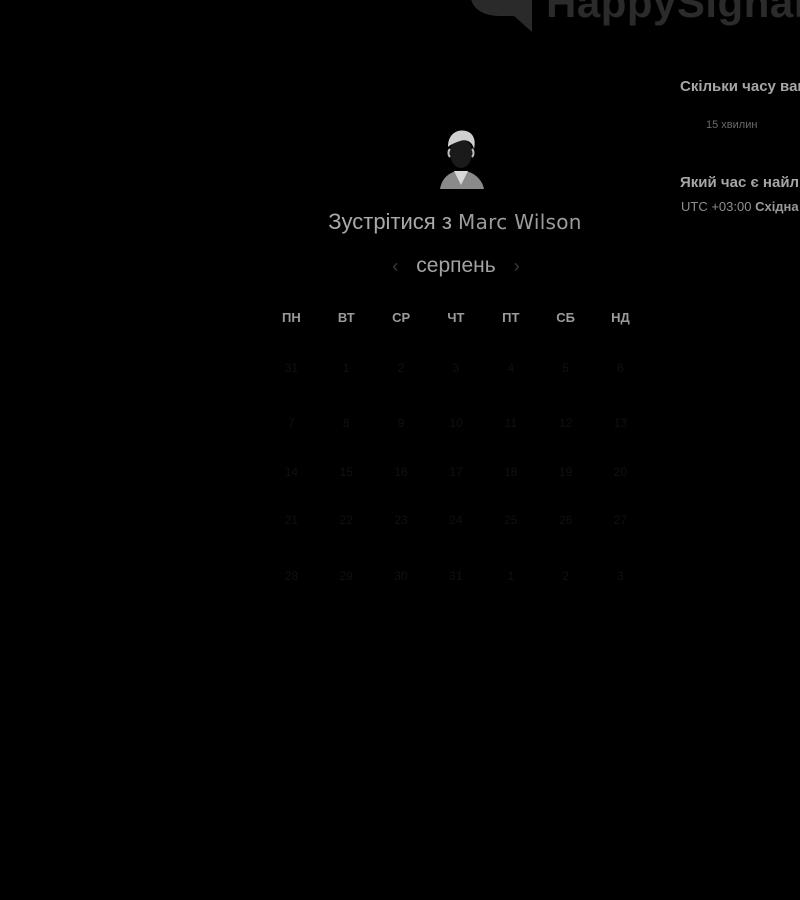 The width and height of the screenshot is (800, 900). I want to click on calendar-week: 31 1 2 3 4 5 6, so click(456, 368).